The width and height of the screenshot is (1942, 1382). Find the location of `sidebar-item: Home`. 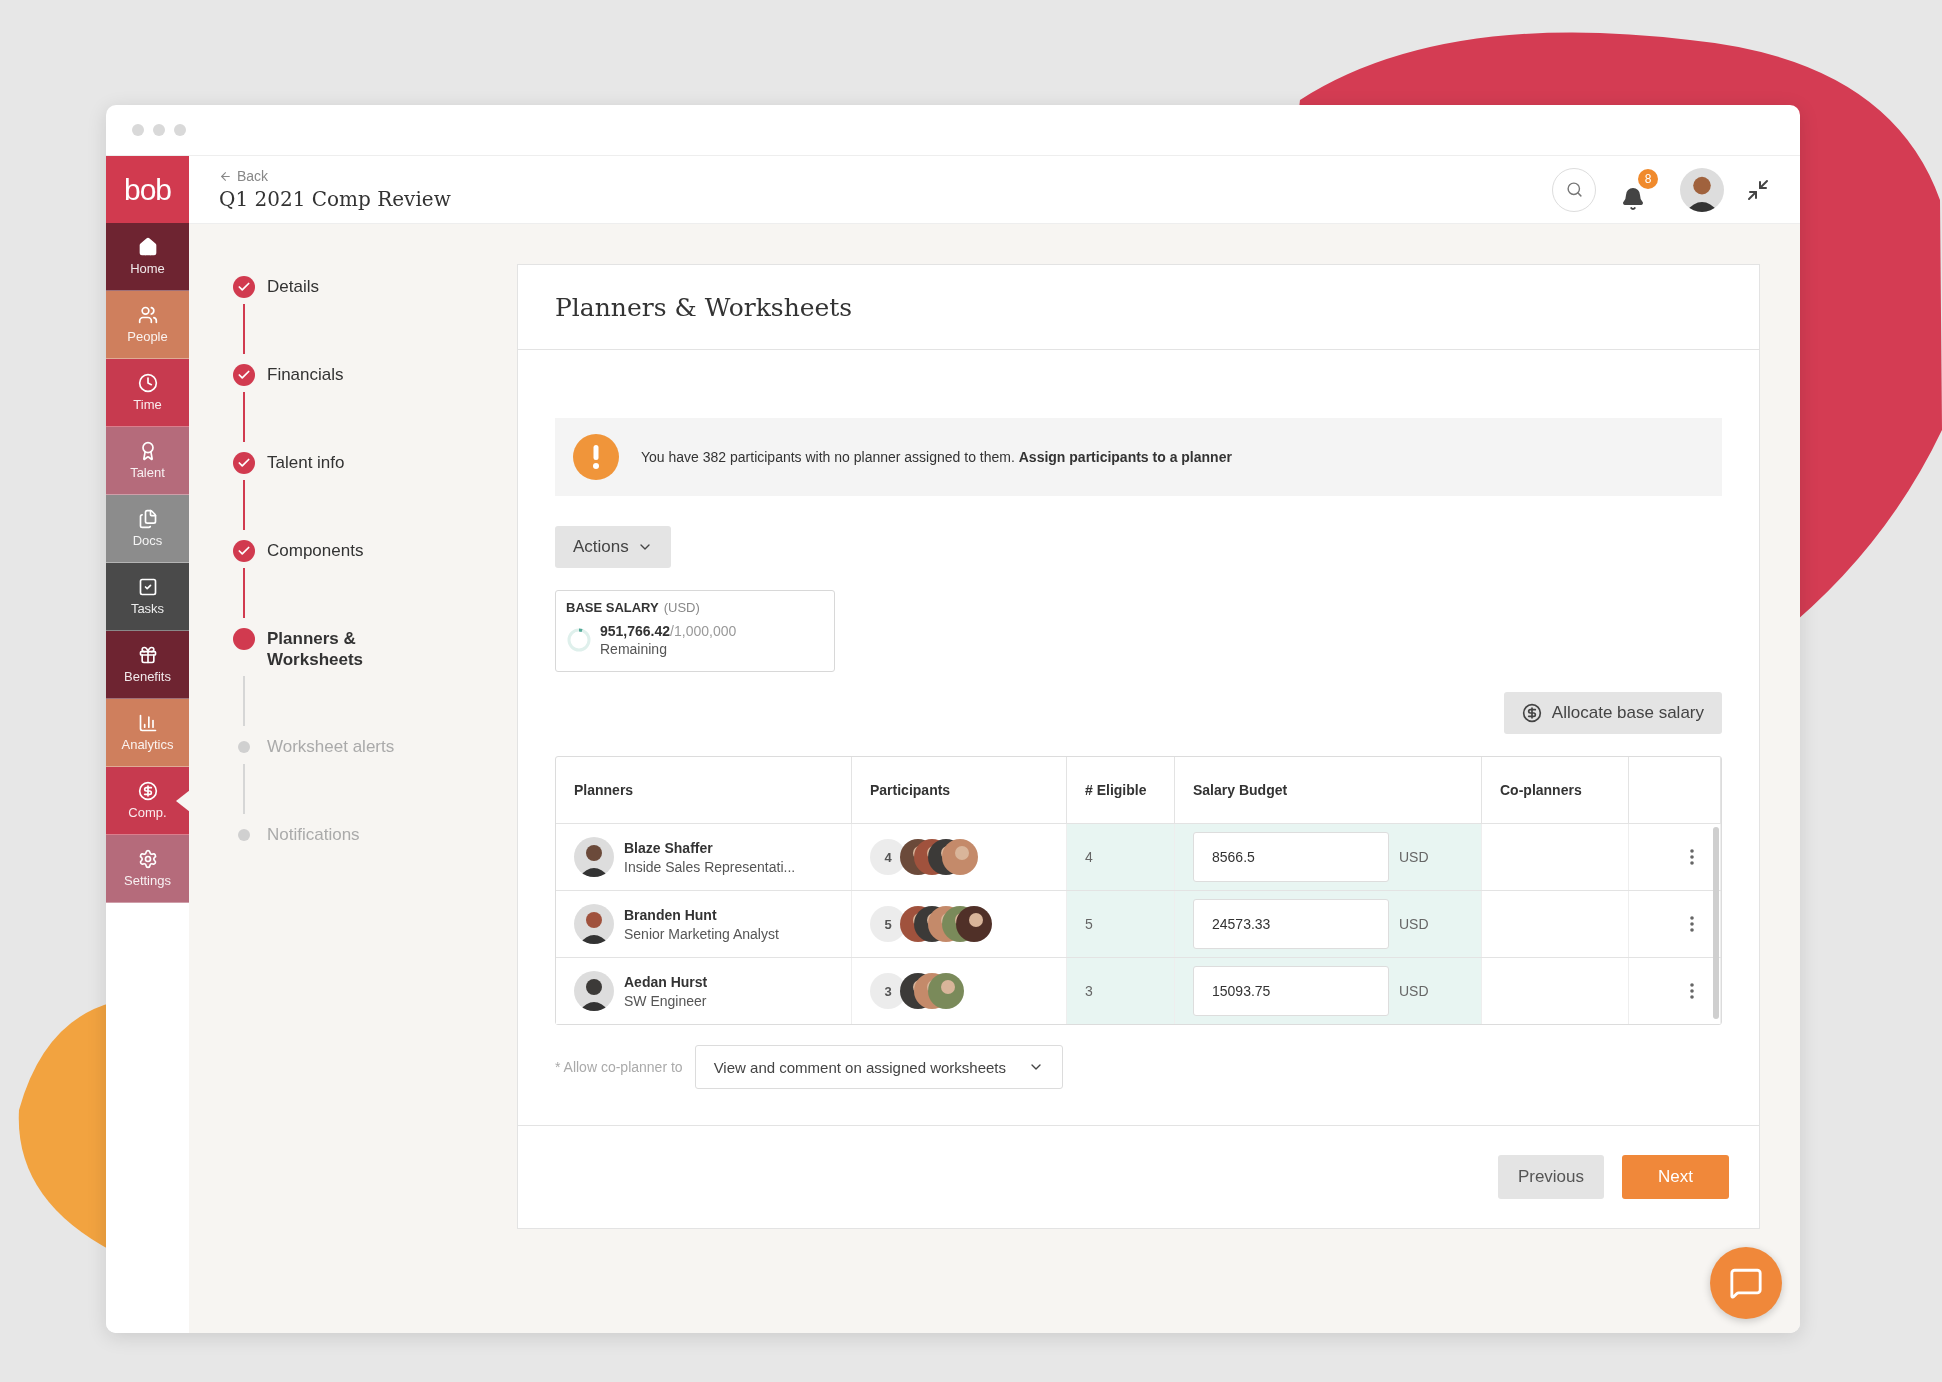

sidebar-item: Home is located at coordinates (147, 257).